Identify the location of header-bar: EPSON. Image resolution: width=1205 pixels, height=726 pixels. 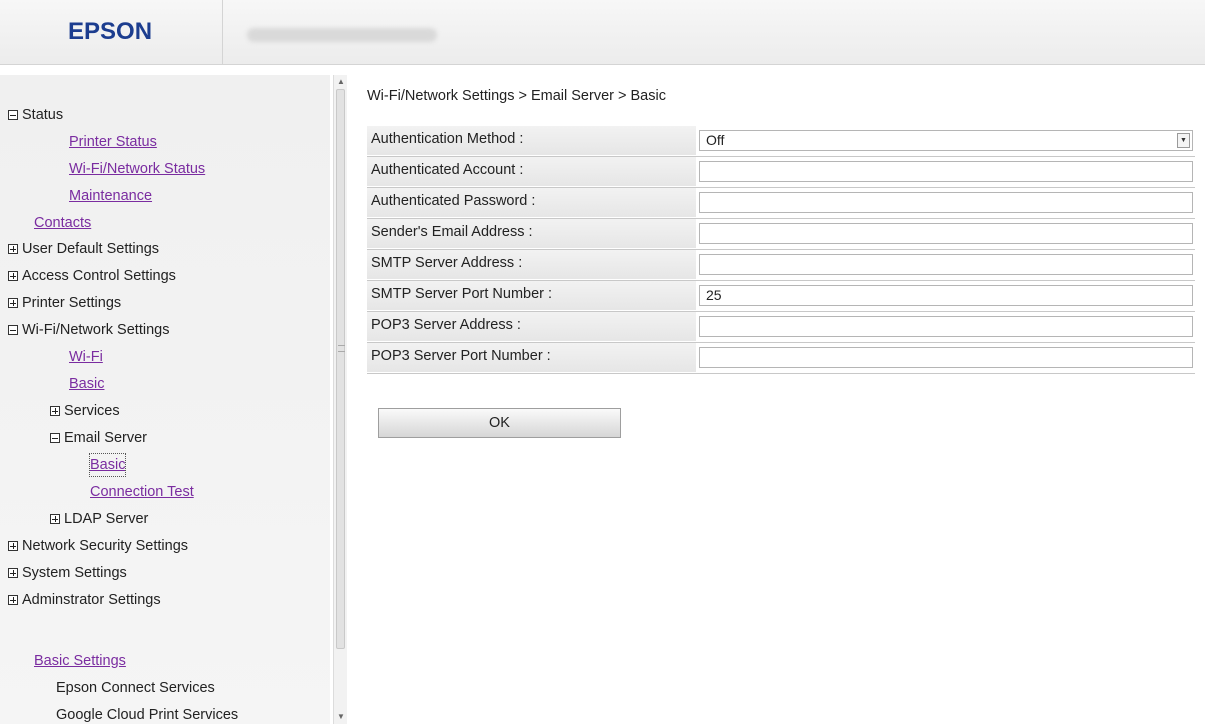
(602, 32).